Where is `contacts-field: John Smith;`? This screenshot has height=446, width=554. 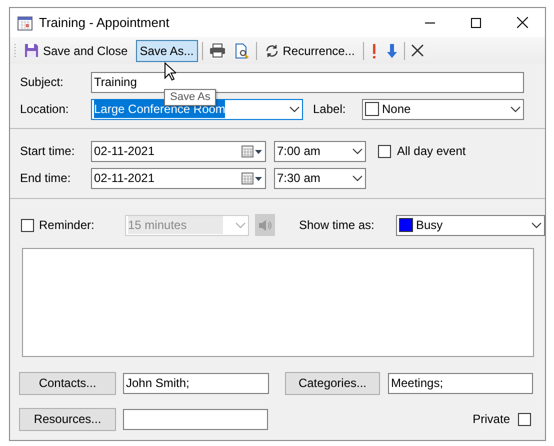 contacts-field: John Smith; is located at coordinates (196, 383).